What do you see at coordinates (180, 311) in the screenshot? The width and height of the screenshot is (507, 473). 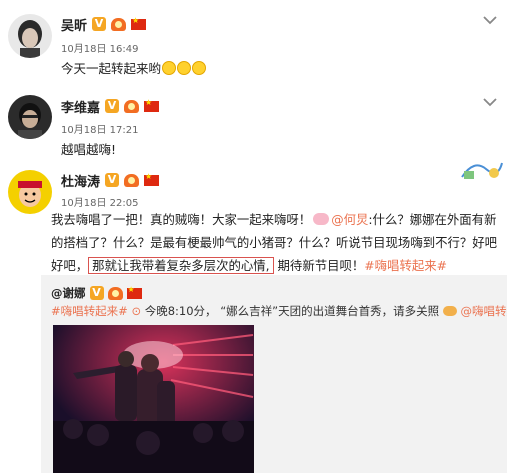 I see `repost-time-text: 今晚8:10分，` at bounding box center [180, 311].